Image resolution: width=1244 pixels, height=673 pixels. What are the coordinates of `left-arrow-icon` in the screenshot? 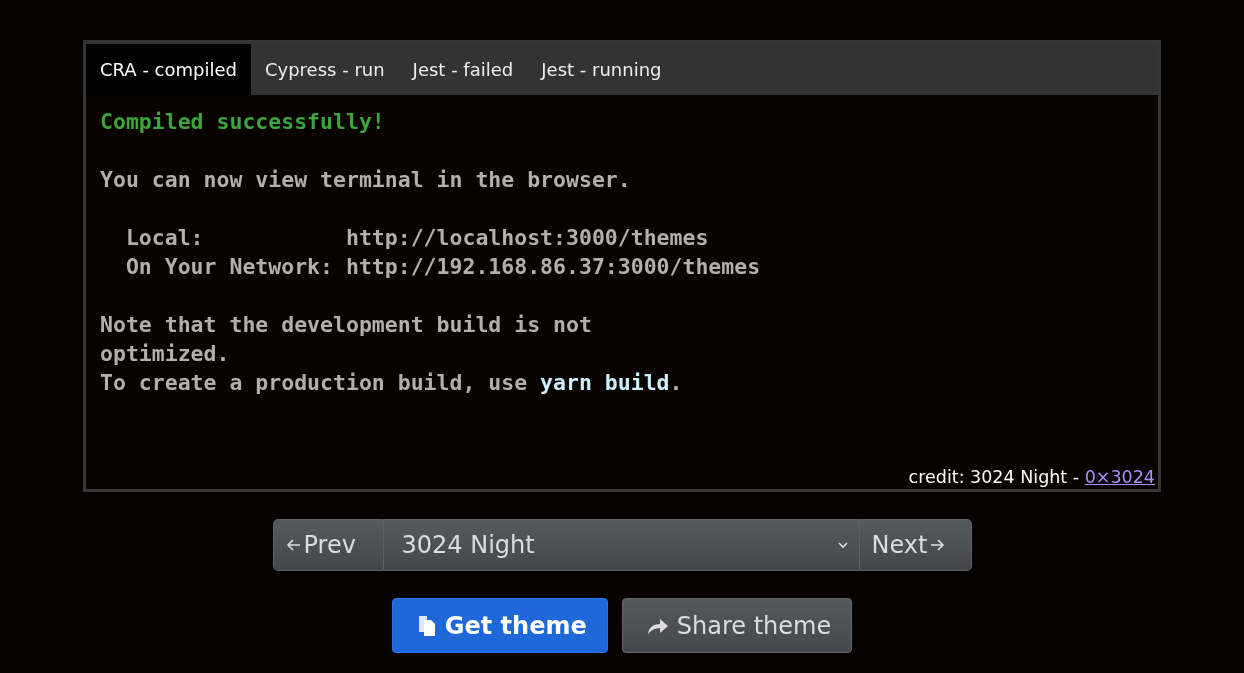 It's located at (293, 545).